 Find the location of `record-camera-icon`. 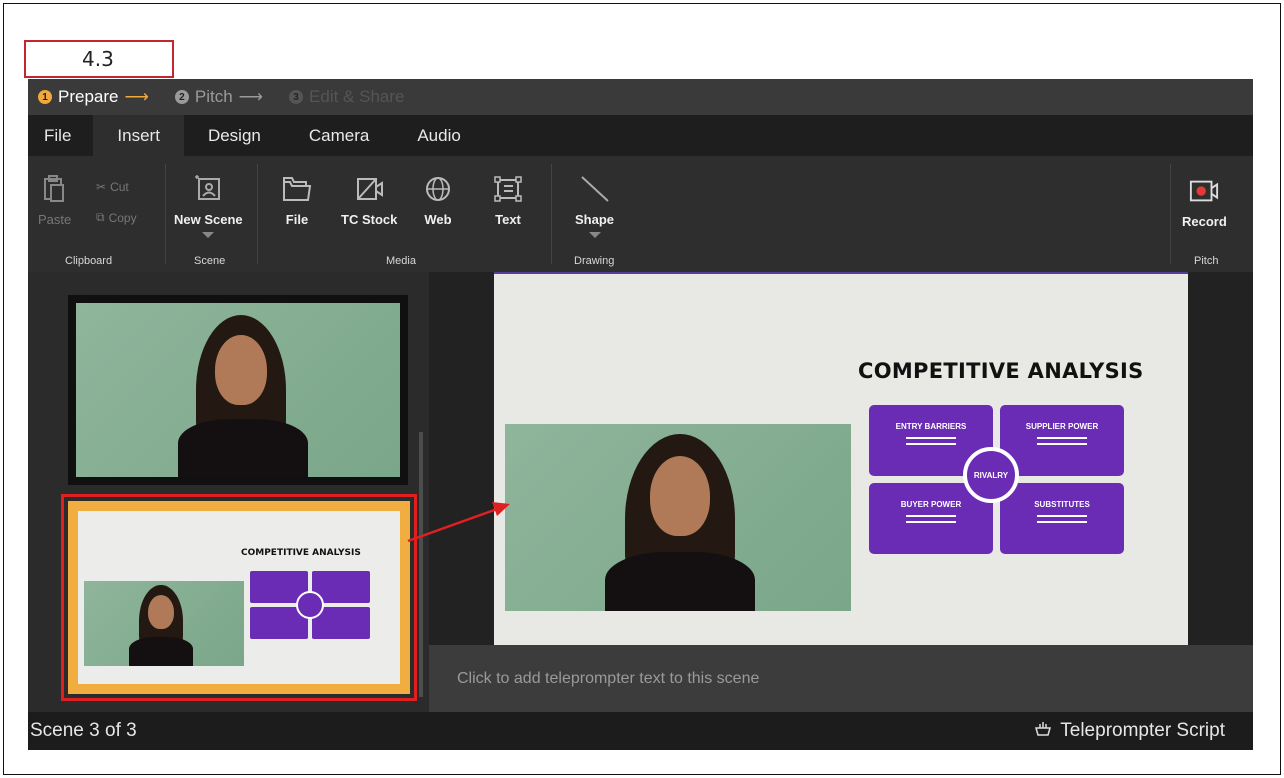

record-camera-icon is located at coordinates (1204, 191).